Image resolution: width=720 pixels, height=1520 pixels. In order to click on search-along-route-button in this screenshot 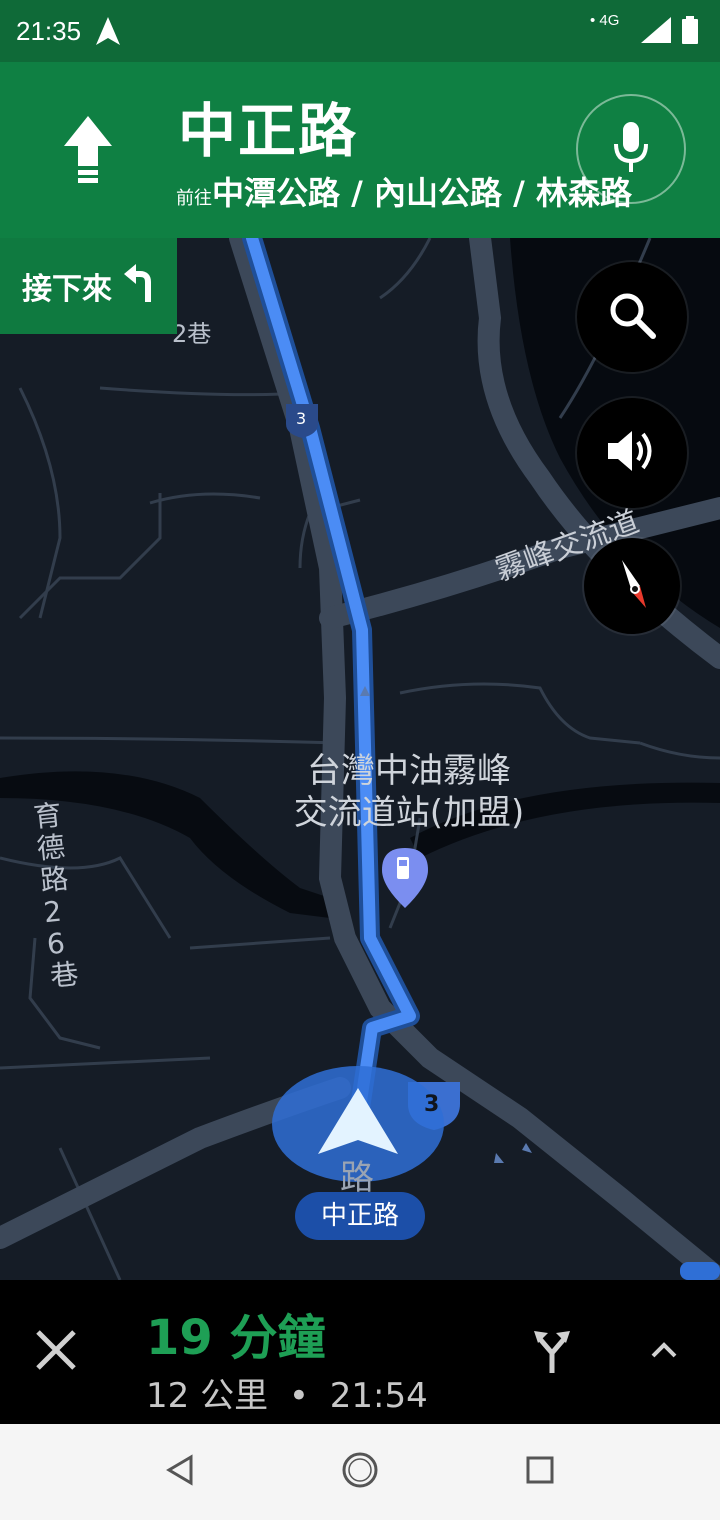, I will do `click(632, 317)`.